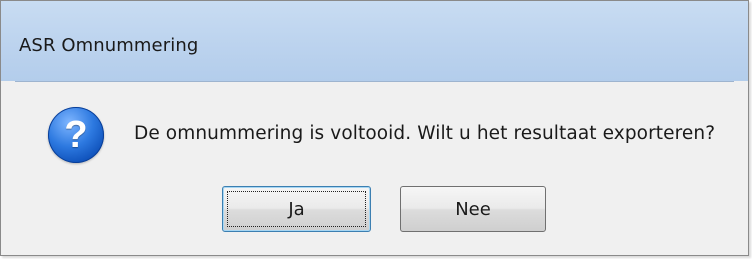  I want to click on window-title: ASR Omnummering, so click(109, 45).